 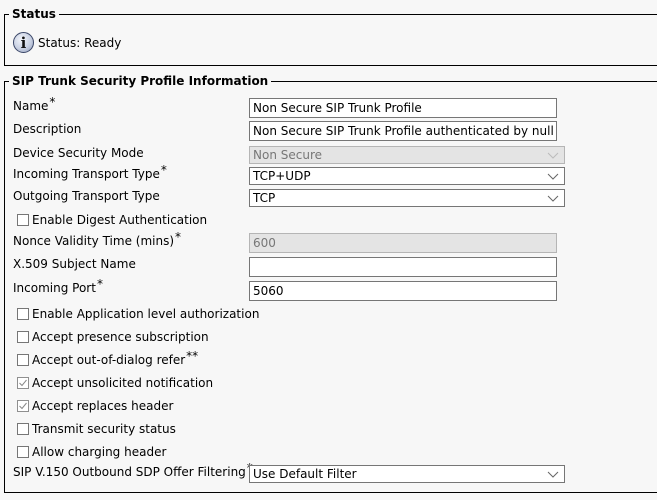 What do you see at coordinates (34, 14) in the screenshot?
I see `status-legend: Status` at bounding box center [34, 14].